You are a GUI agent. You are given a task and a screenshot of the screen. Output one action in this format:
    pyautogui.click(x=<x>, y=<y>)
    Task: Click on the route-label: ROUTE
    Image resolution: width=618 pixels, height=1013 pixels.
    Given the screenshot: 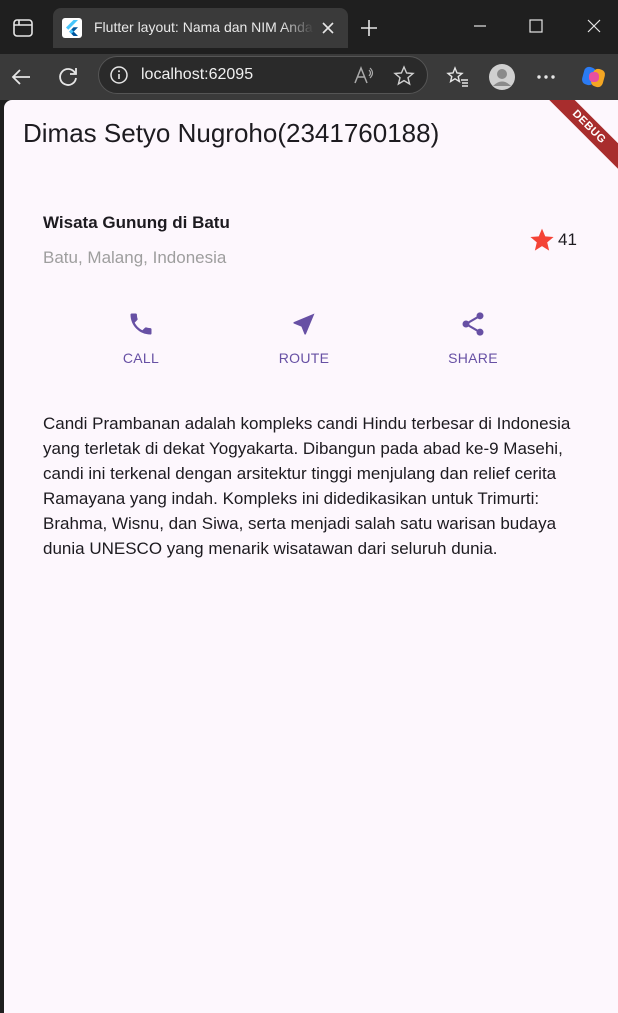 What is the action you would take?
    pyautogui.click(x=304, y=358)
    